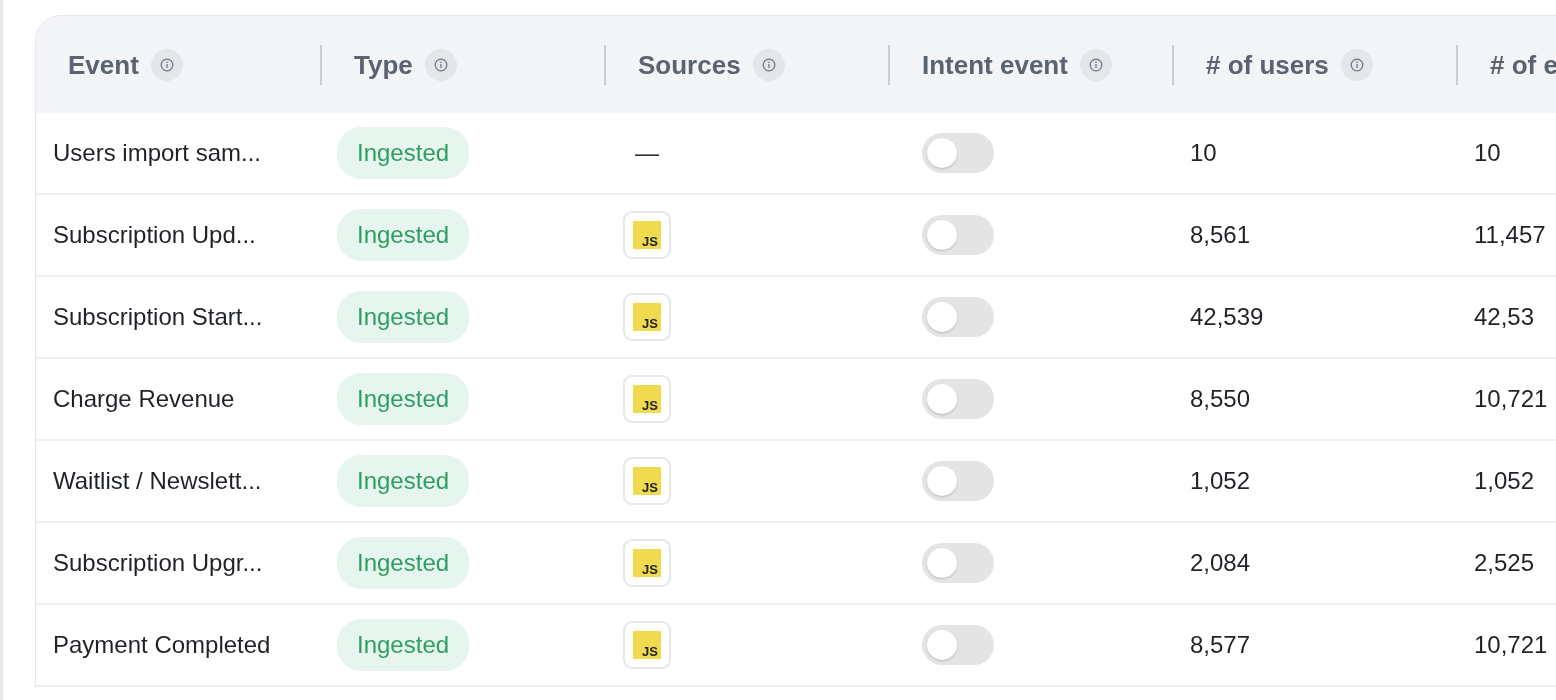 Image resolution: width=1556 pixels, height=700 pixels. I want to click on column-header: # of users, so click(1267, 65).